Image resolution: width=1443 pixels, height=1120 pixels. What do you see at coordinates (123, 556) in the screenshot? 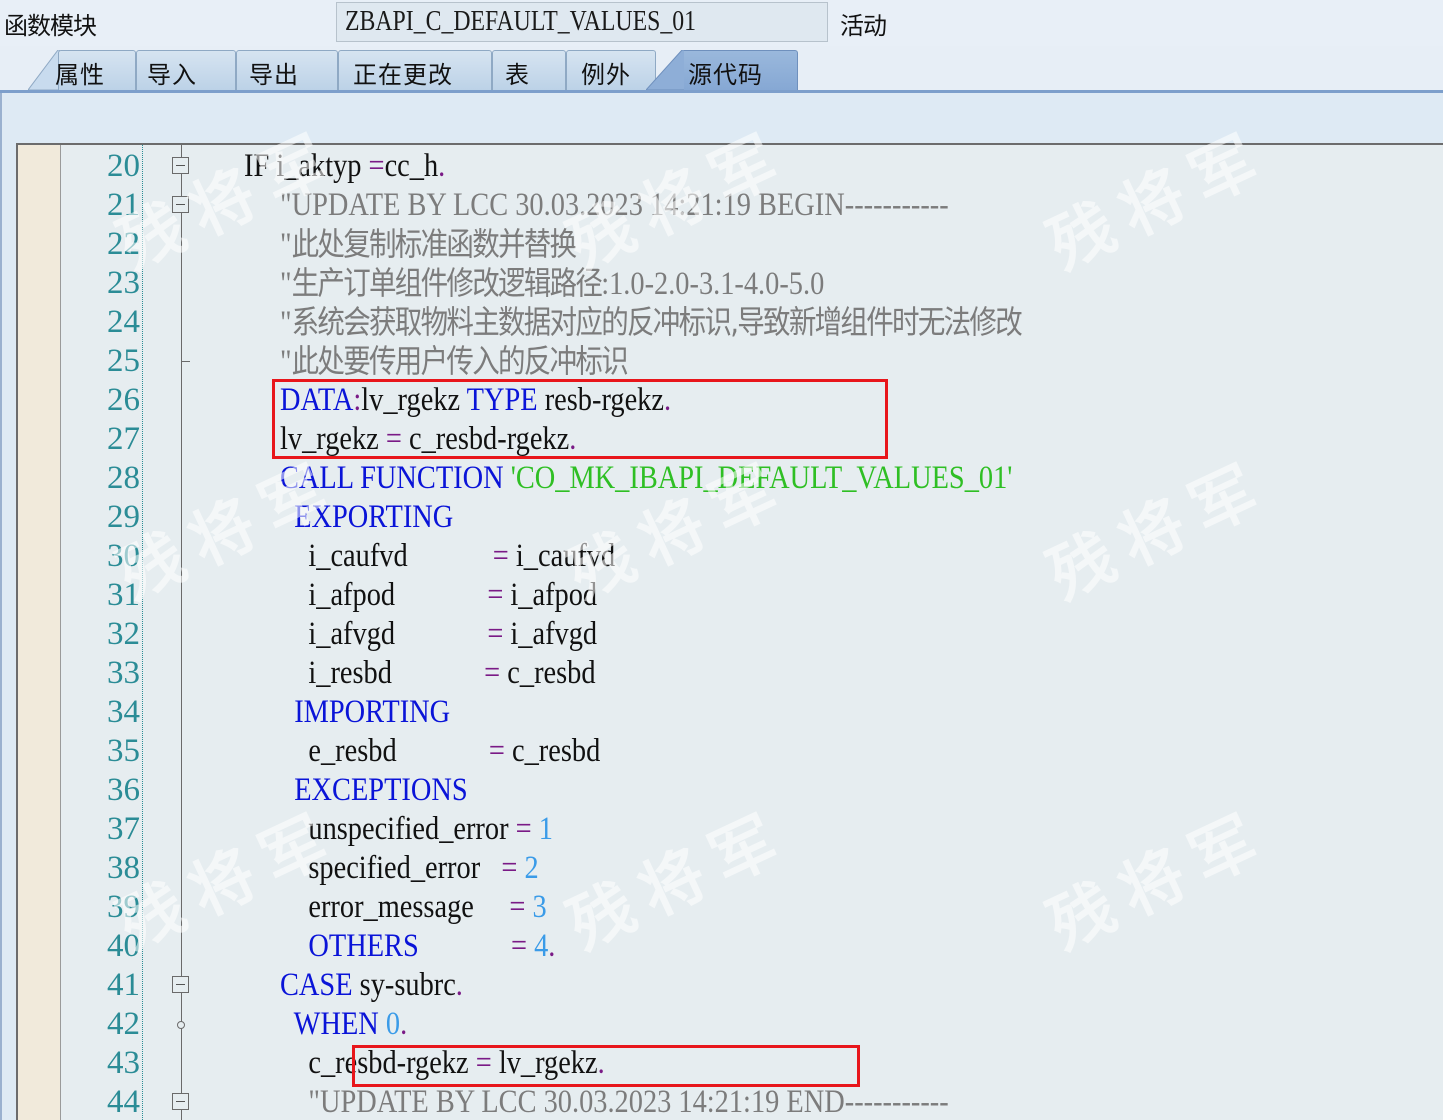
I see `line-number: 30` at bounding box center [123, 556].